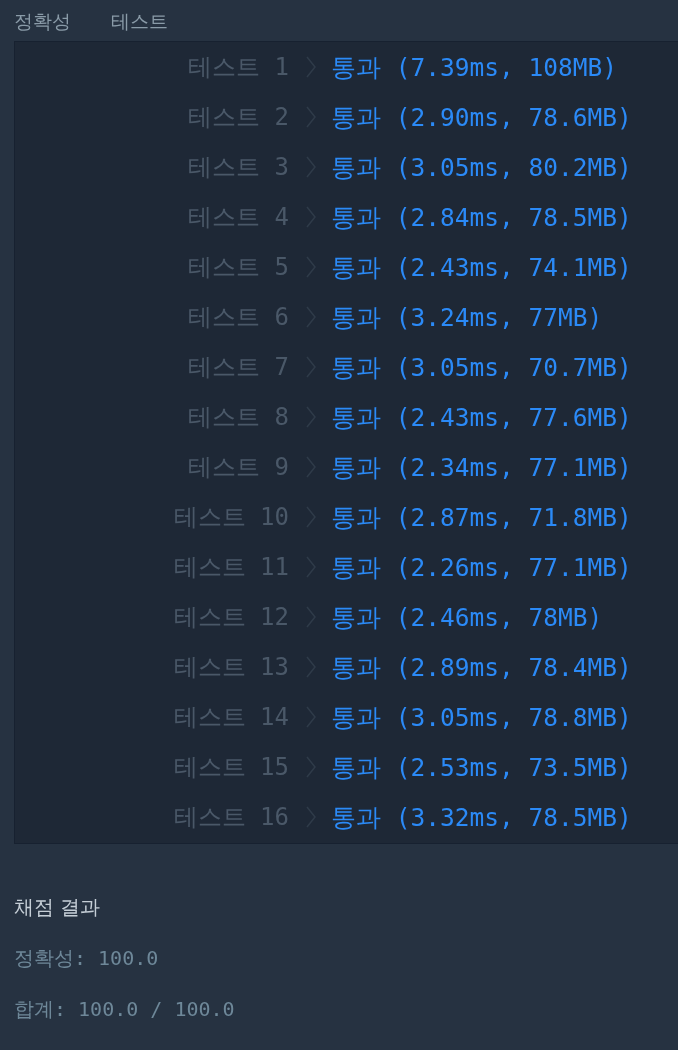 This screenshot has width=678, height=1050. What do you see at coordinates (474, 67) in the screenshot?
I see `test-result: 통과 (7.39ms, 108MB)` at bounding box center [474, 67].